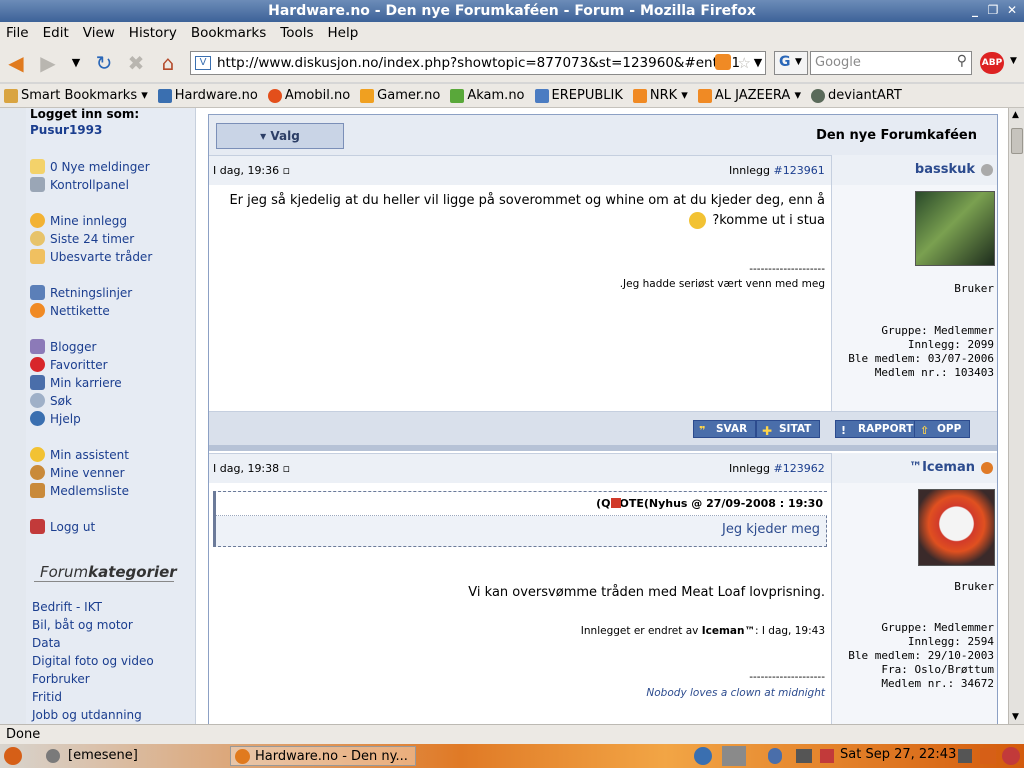 This screenshot has height=768, width=1024. I want to click on reply-button: ❞ SVAR, so click(725, 429).